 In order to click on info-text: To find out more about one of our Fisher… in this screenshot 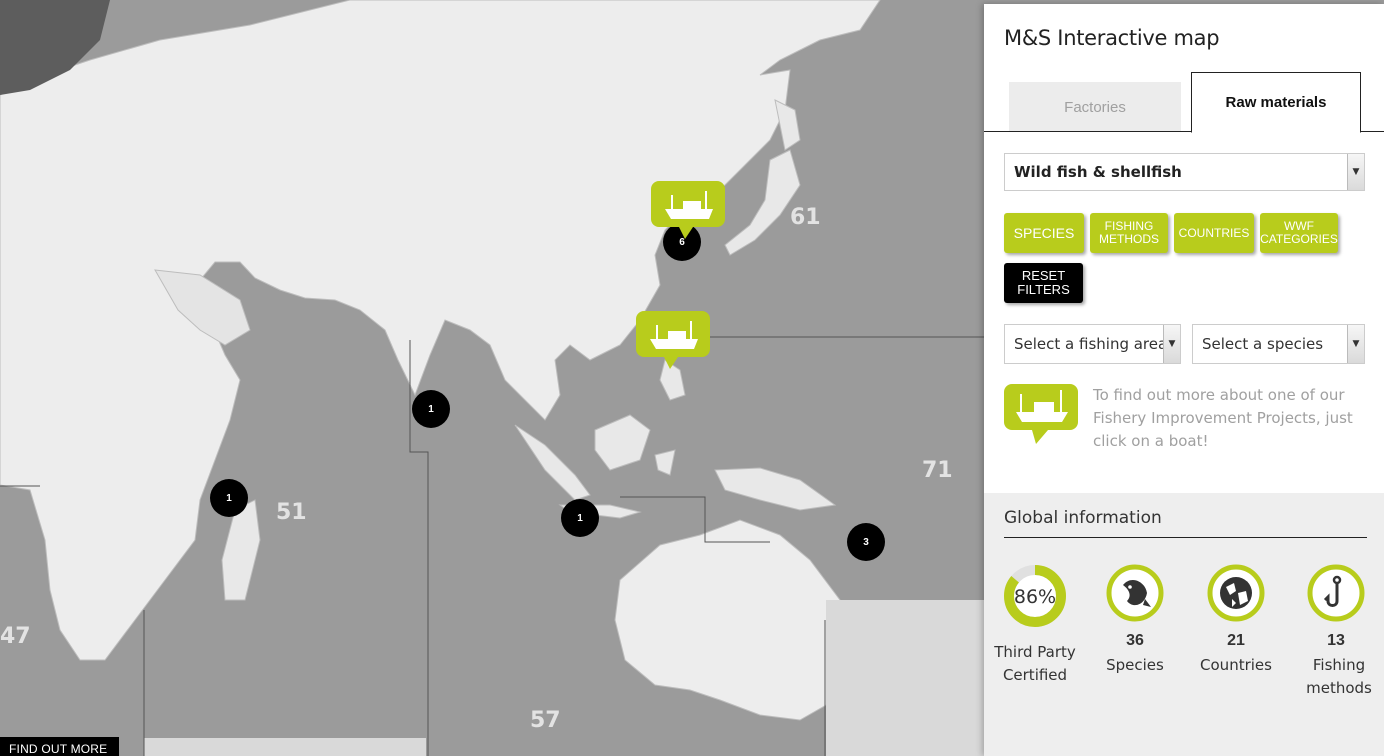, I will do `click(1223, 418)`.